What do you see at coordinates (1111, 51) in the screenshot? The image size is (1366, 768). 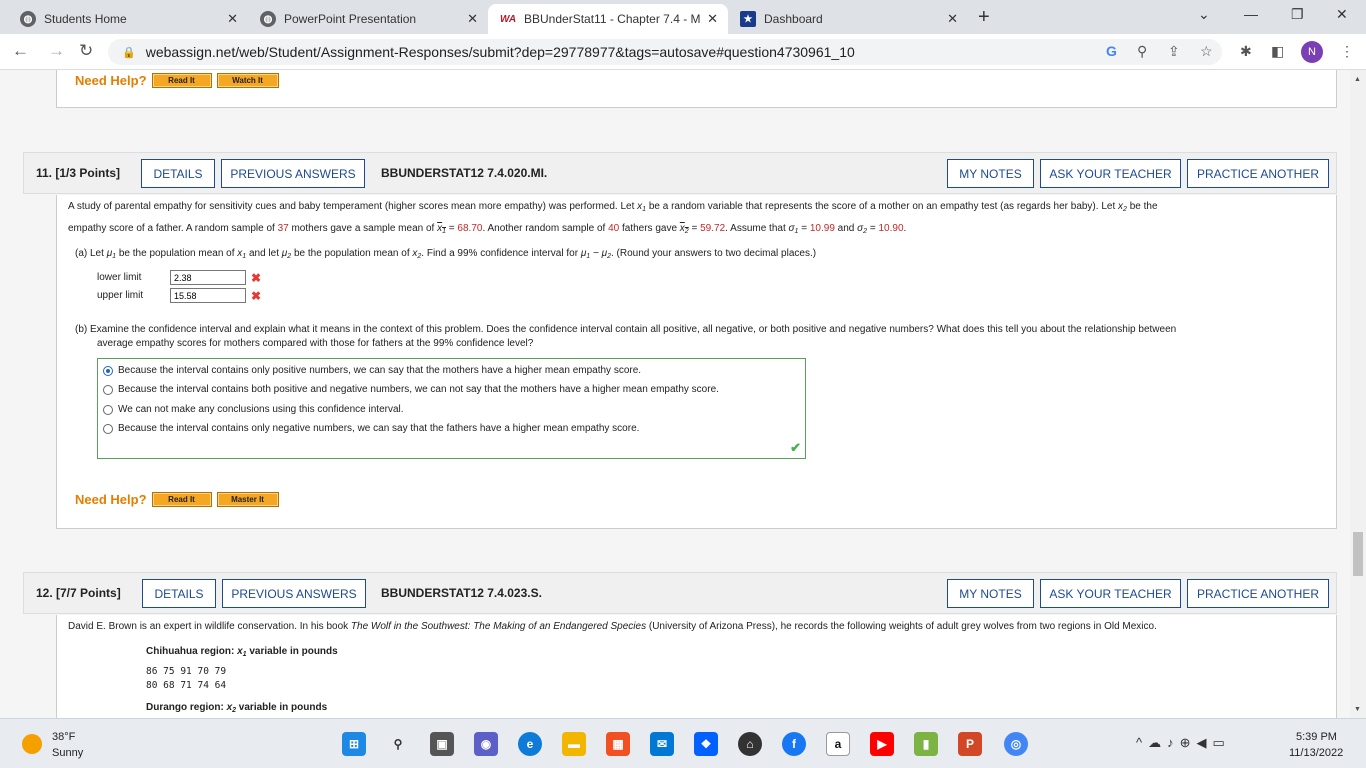 I see `google-icon: G` at bounding box center [1111, 51].